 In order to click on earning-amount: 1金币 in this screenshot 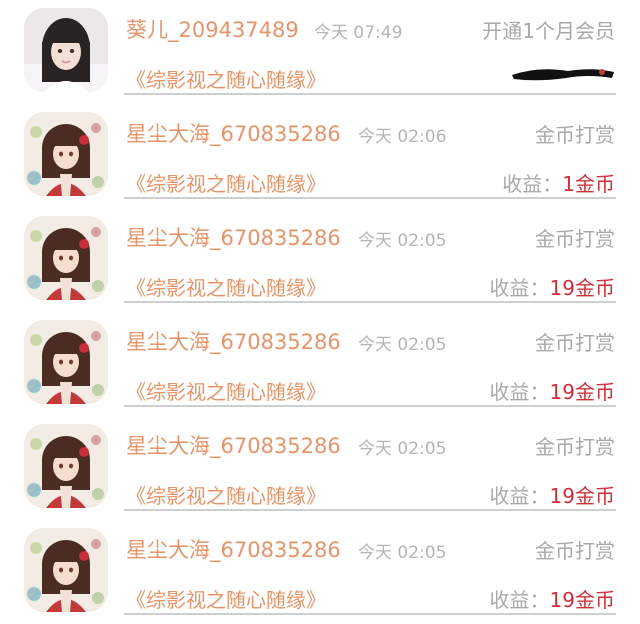, I will do `click(588, 184)`.